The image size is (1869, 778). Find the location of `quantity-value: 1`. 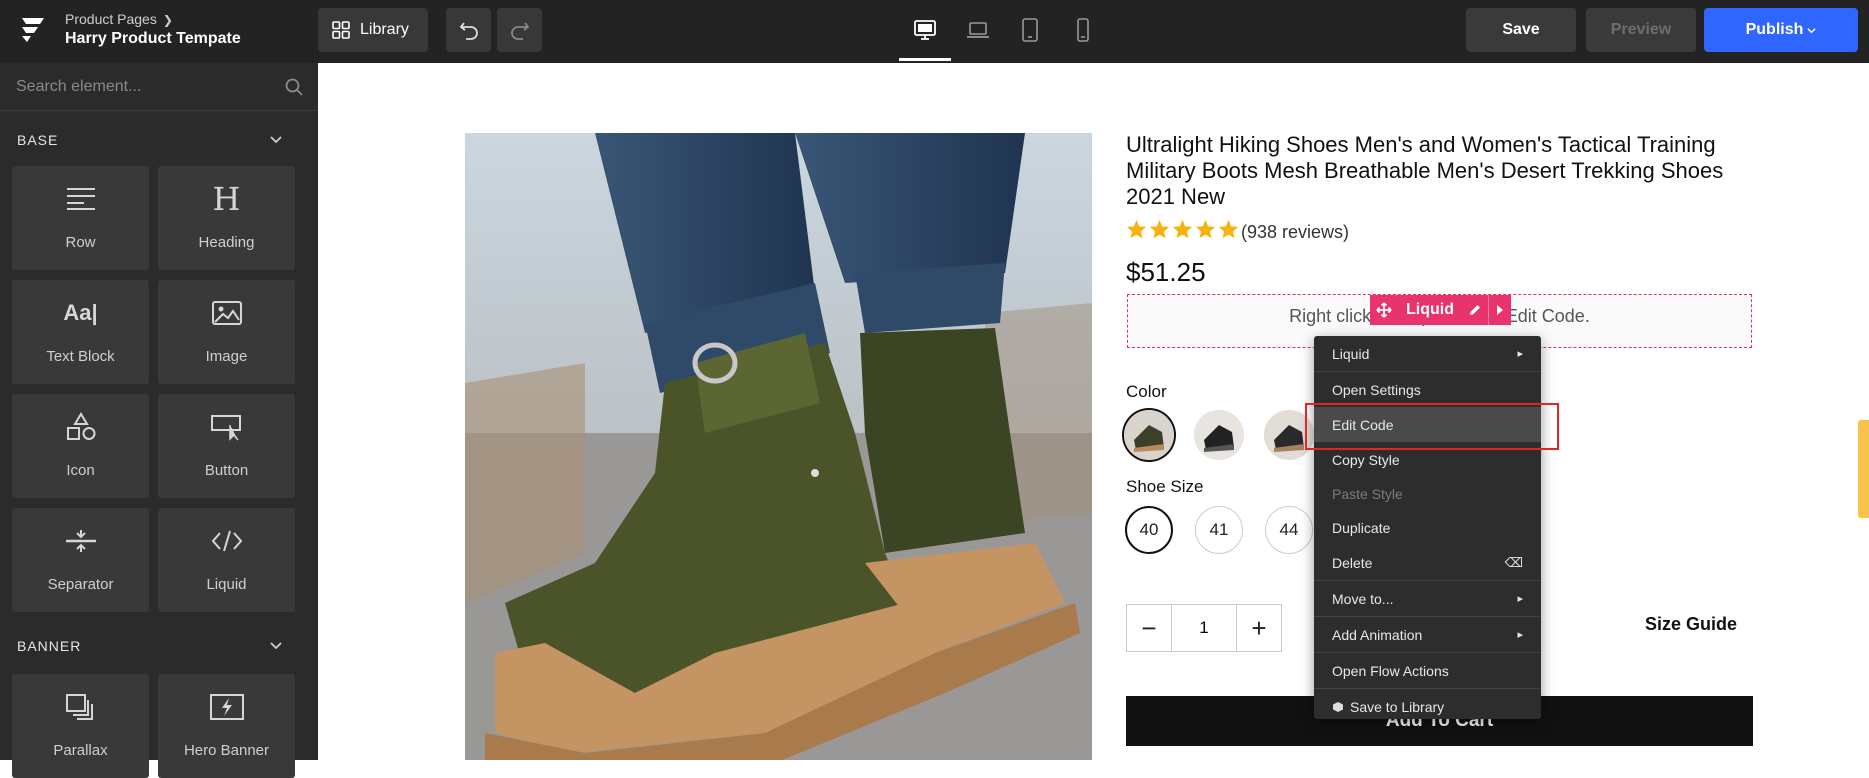

quantity-value: 1 is located at coordinates (1204, 628).